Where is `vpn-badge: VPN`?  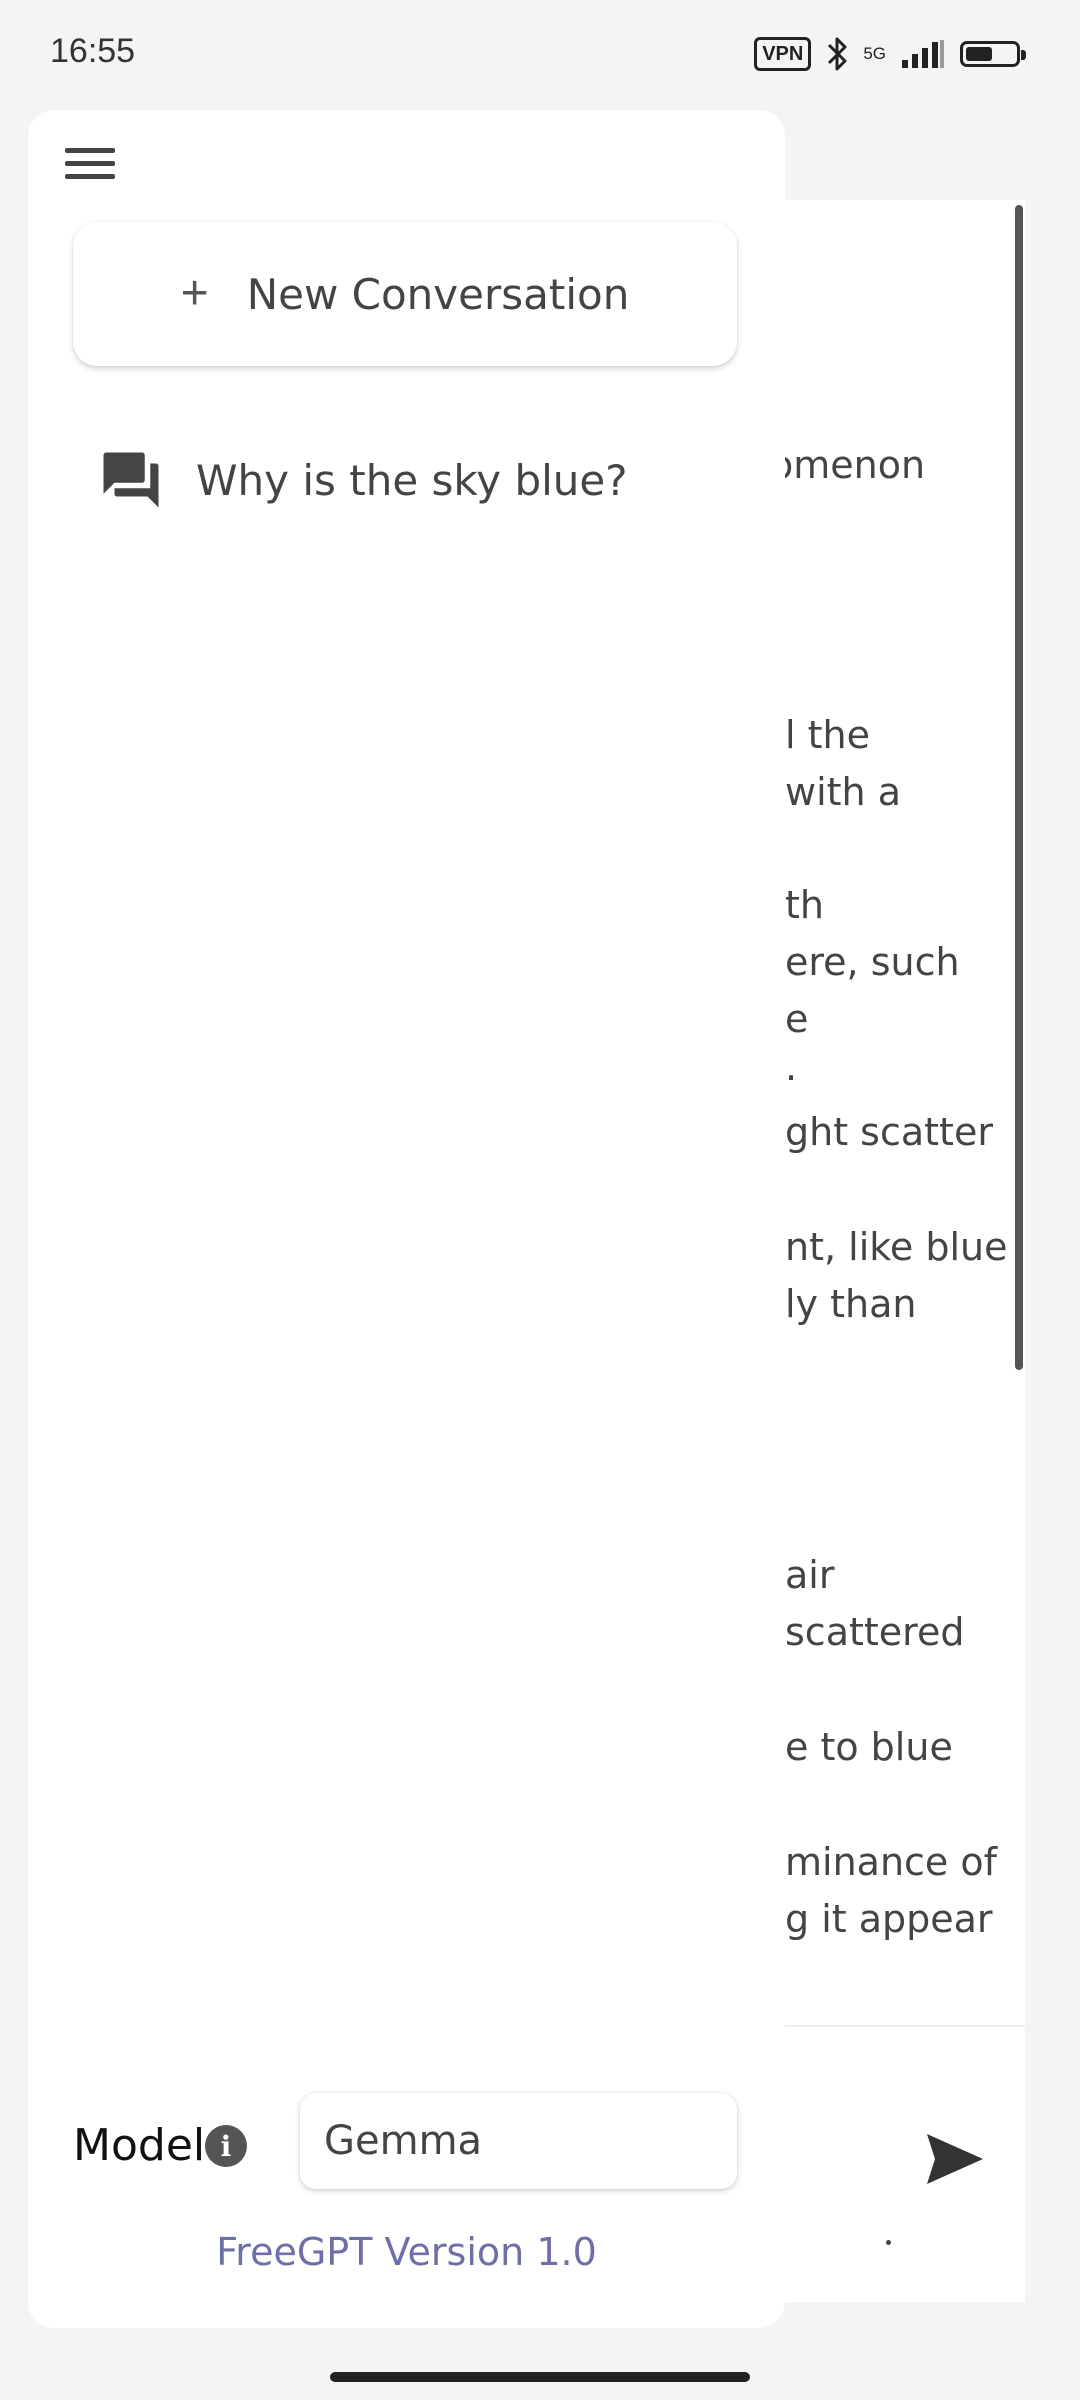
vpn-badge: VPN is located at coordinates (783, 54).